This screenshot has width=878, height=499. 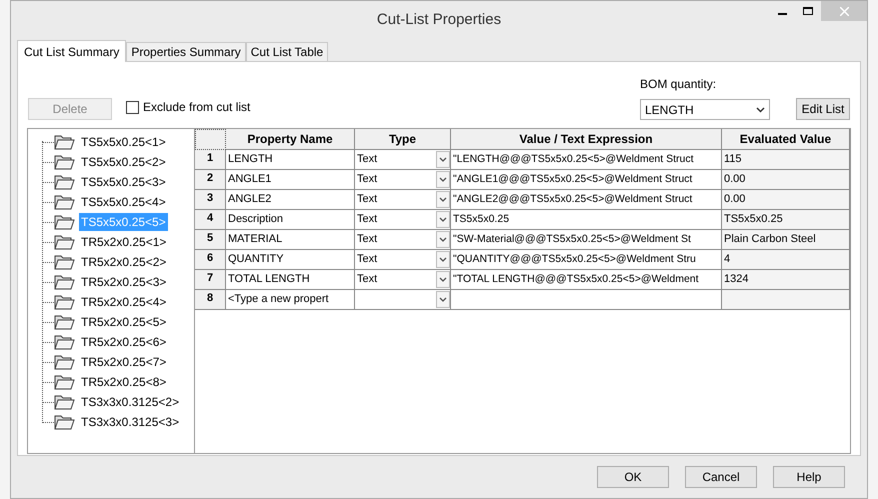 I want to click on table-cell: 1324, so click(x=786, y=280).